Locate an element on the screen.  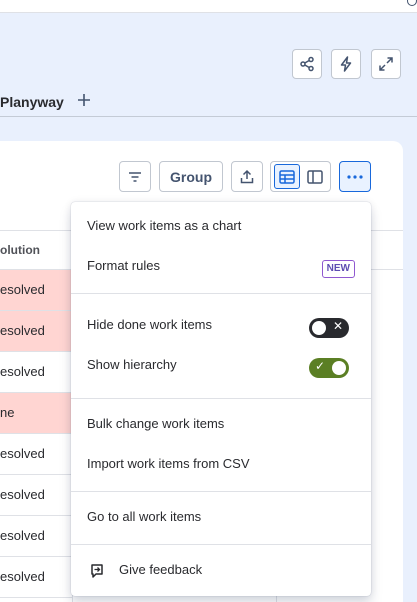
share-button is located at coordinates (307, 64).